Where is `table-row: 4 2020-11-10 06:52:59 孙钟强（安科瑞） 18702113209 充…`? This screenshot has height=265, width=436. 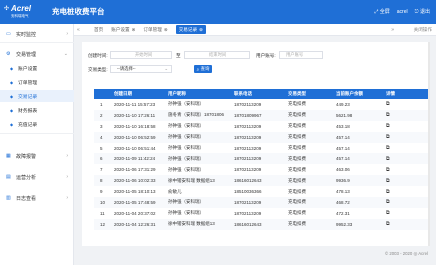
table-row: 4 2020-11-10 06:52:59 孙钟强（安科瑞） 18702113209 充… is located at coordinates (261, 137).